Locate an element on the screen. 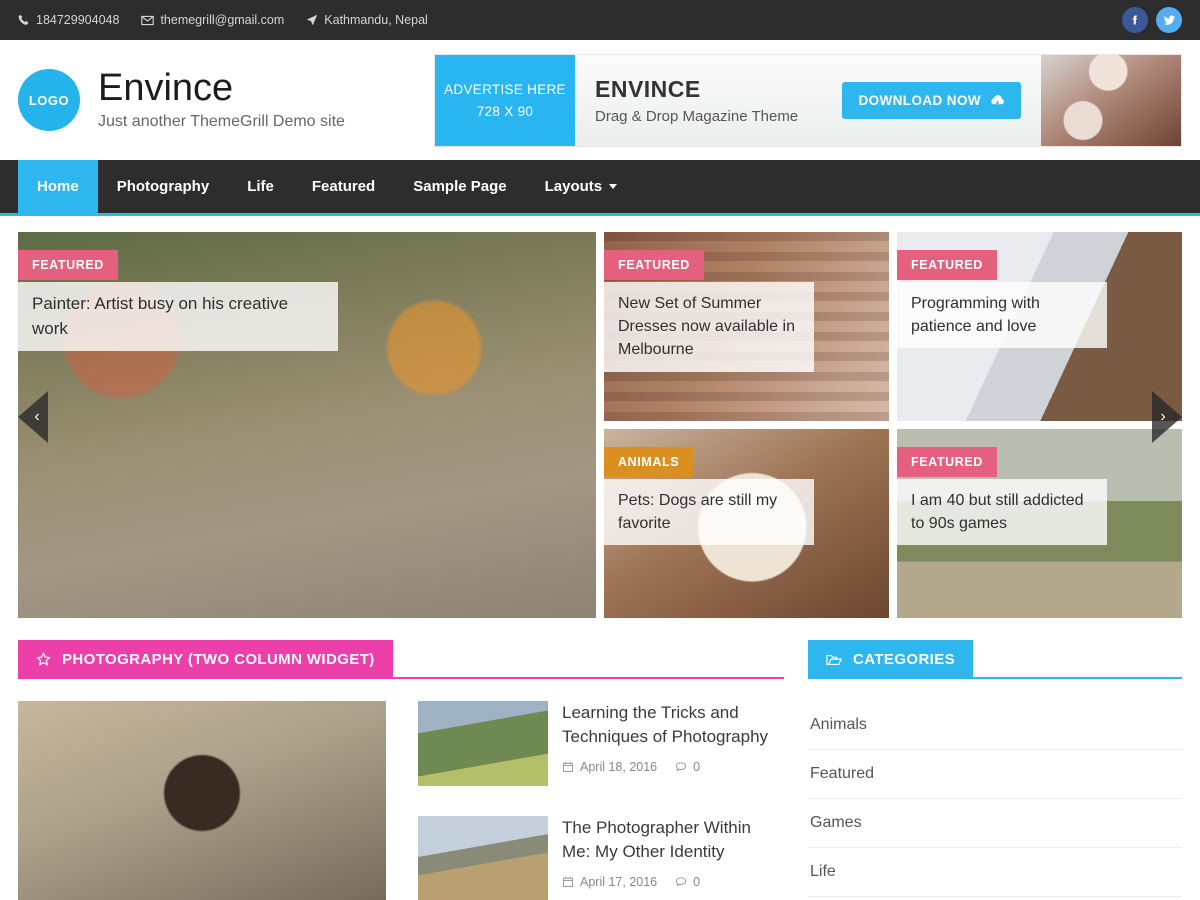 Image resolution: width=1200 pixels, height=900 pixels. phone-icon is located at coordinates (24, 20).